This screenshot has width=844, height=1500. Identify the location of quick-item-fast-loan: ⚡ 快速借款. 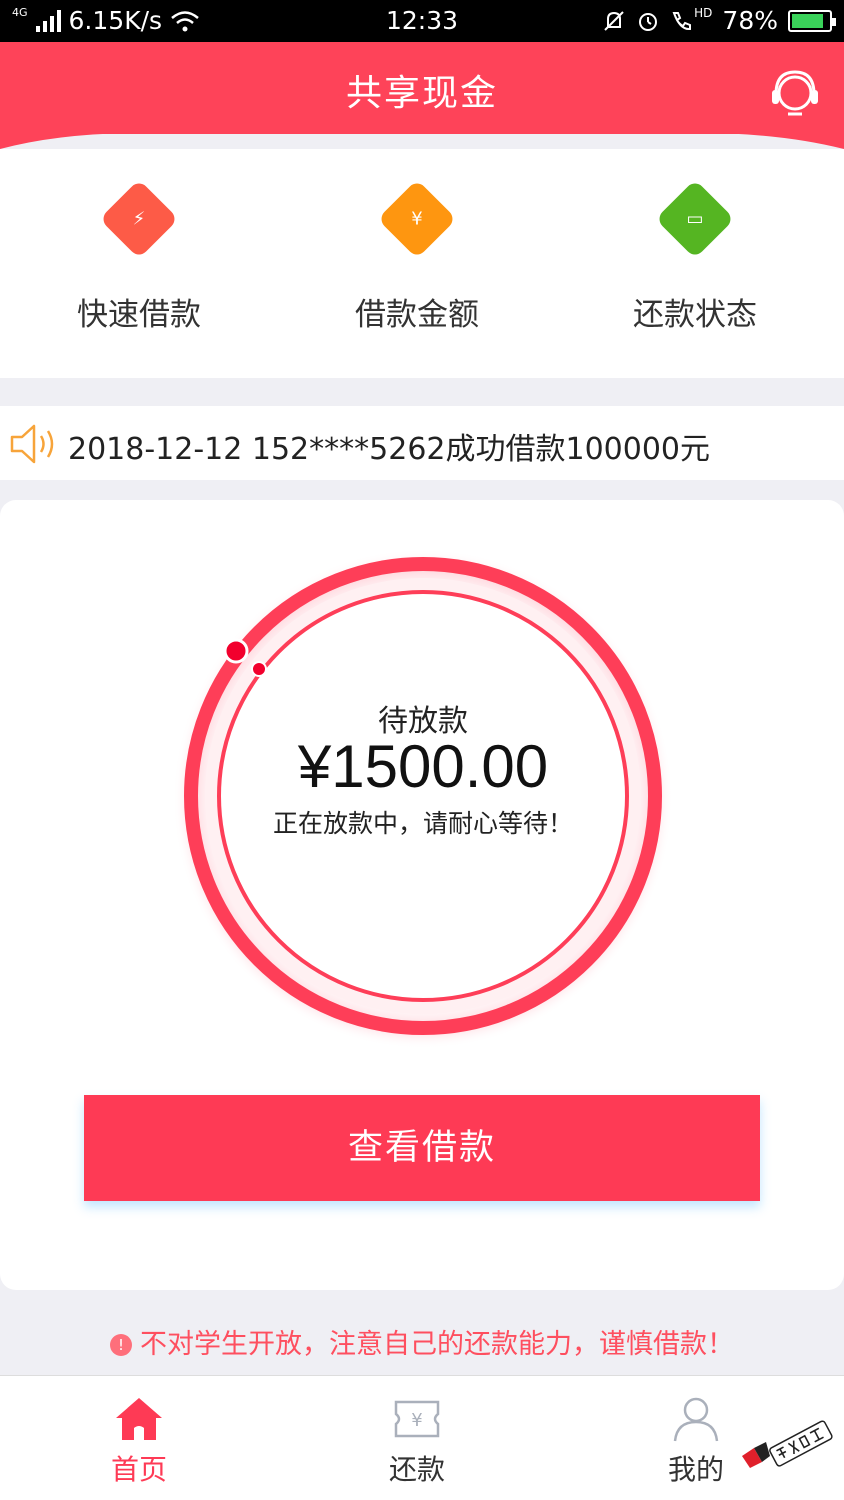
(139, 256).